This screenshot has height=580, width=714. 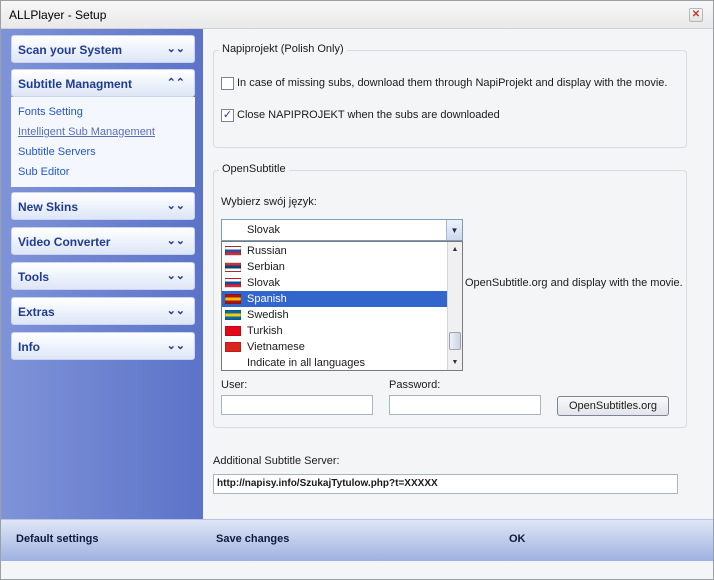 I want to click on language-select-value: Slovak, so click(x=264, y=230).